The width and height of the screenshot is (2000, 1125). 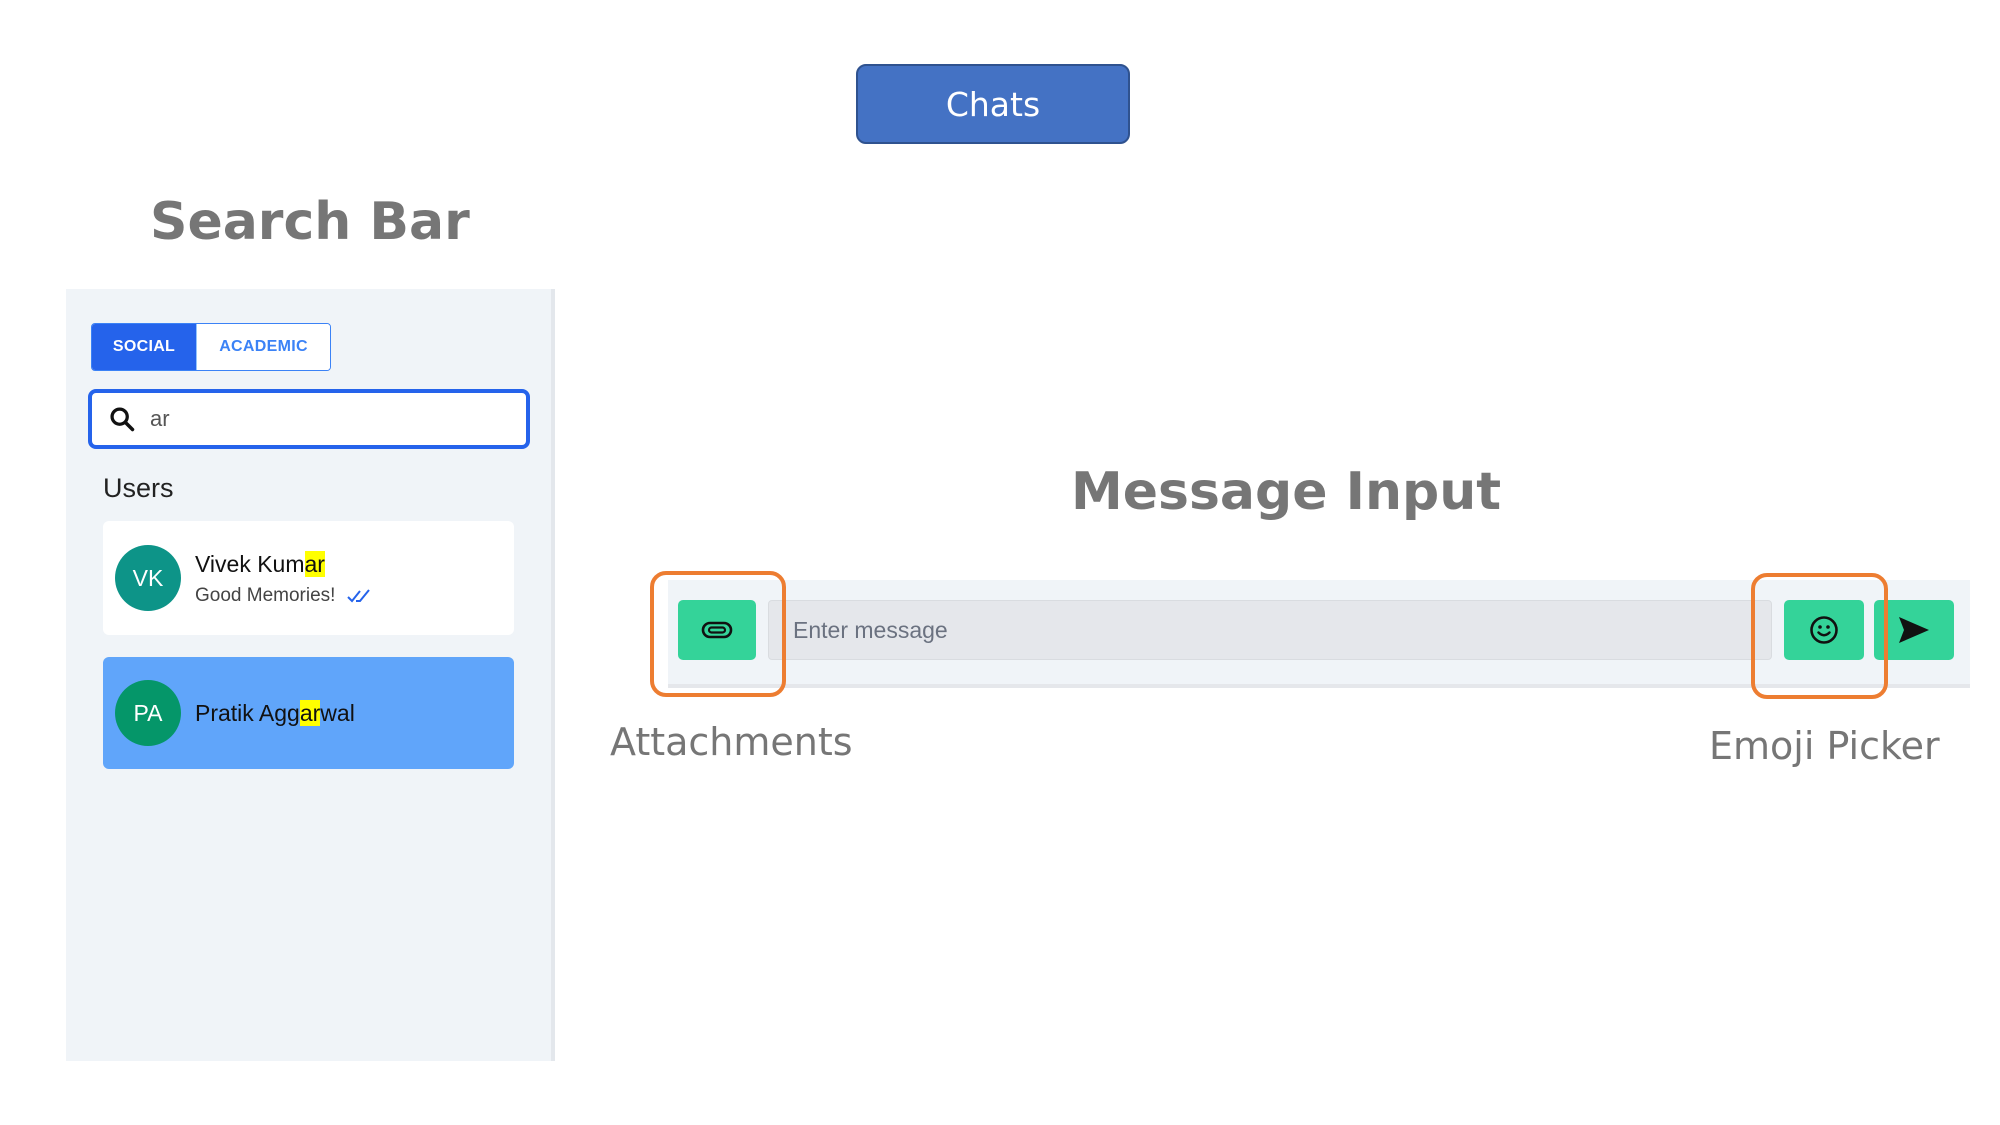 I want to click on search-box, so click(x=309, y=419).